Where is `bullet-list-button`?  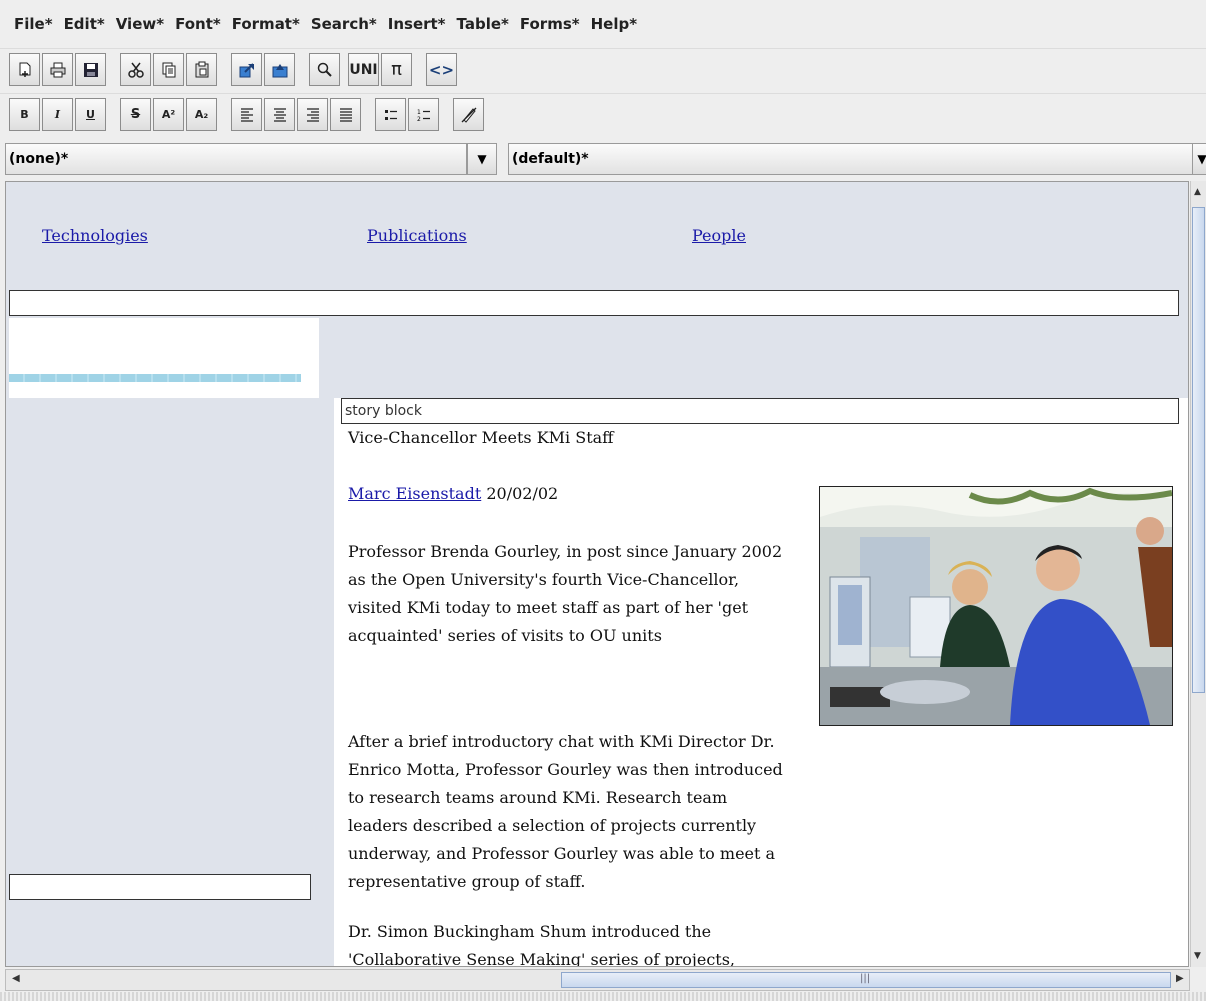 bullet-list-button is located at coordinates (390, 114).